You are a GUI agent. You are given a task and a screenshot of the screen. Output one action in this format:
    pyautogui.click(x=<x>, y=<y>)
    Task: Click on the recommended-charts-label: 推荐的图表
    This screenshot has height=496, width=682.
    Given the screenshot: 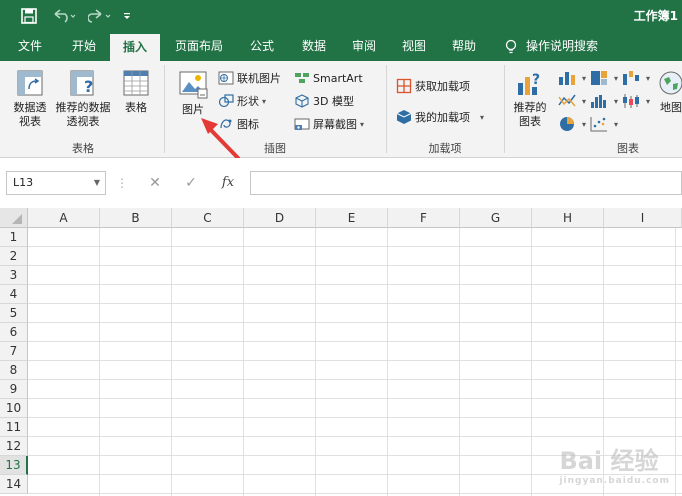 What is the action you would take?
    pyautogui.click(x=530, y=114)
    